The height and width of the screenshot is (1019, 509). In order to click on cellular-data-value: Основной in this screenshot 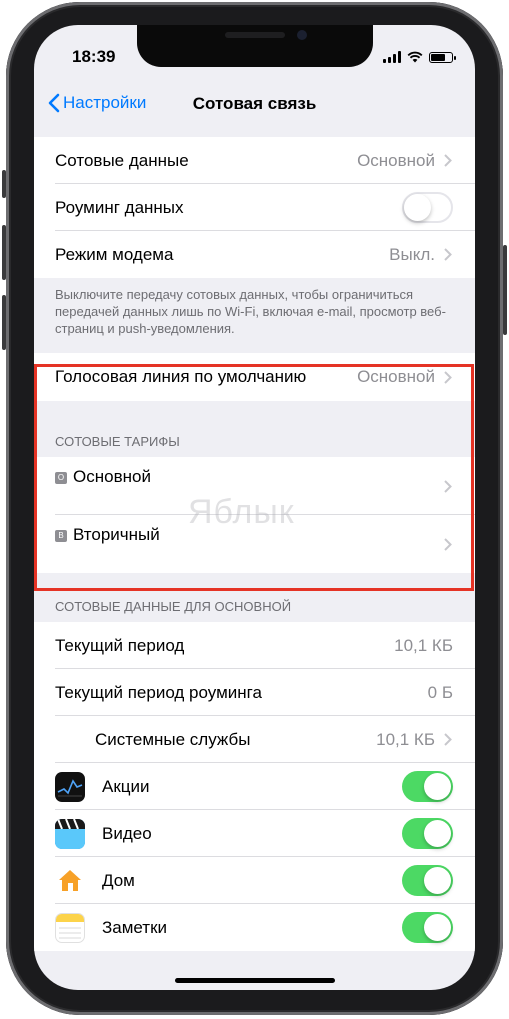, I will do `click(396, 160)`.